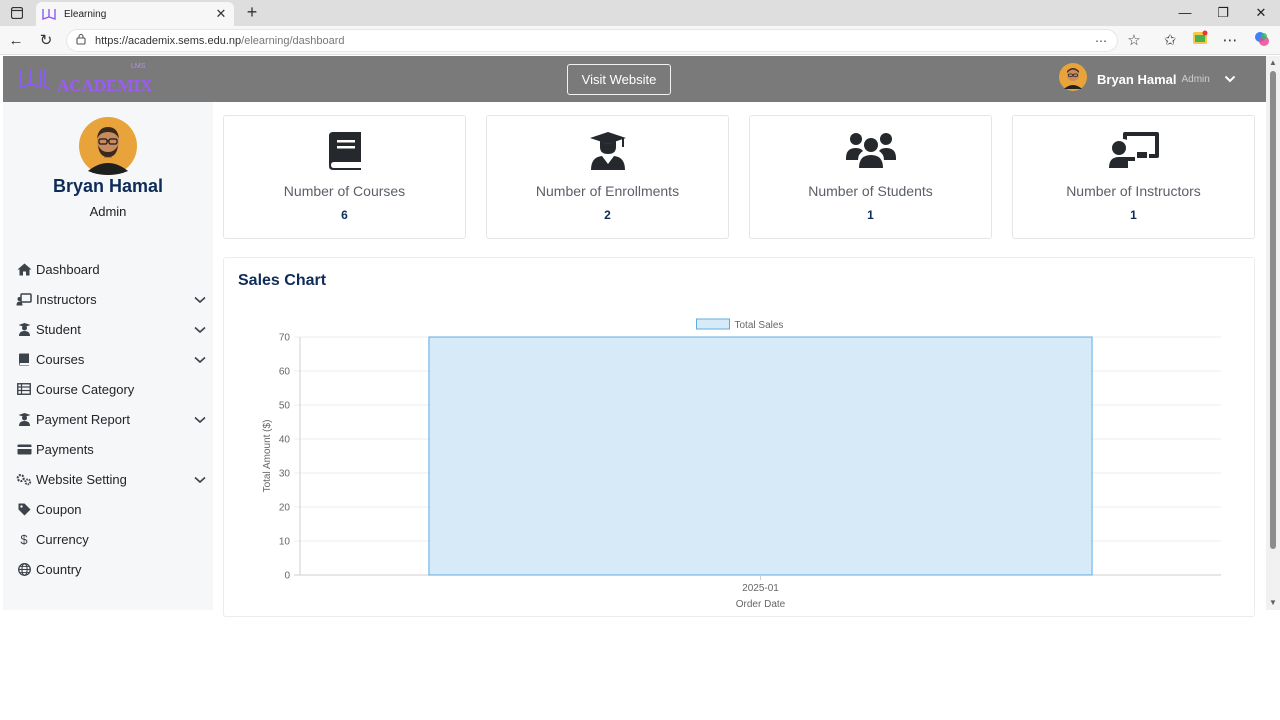 The image size is (1280, 720). I want to click on stat-label: Number of Students, so click(870, 191).